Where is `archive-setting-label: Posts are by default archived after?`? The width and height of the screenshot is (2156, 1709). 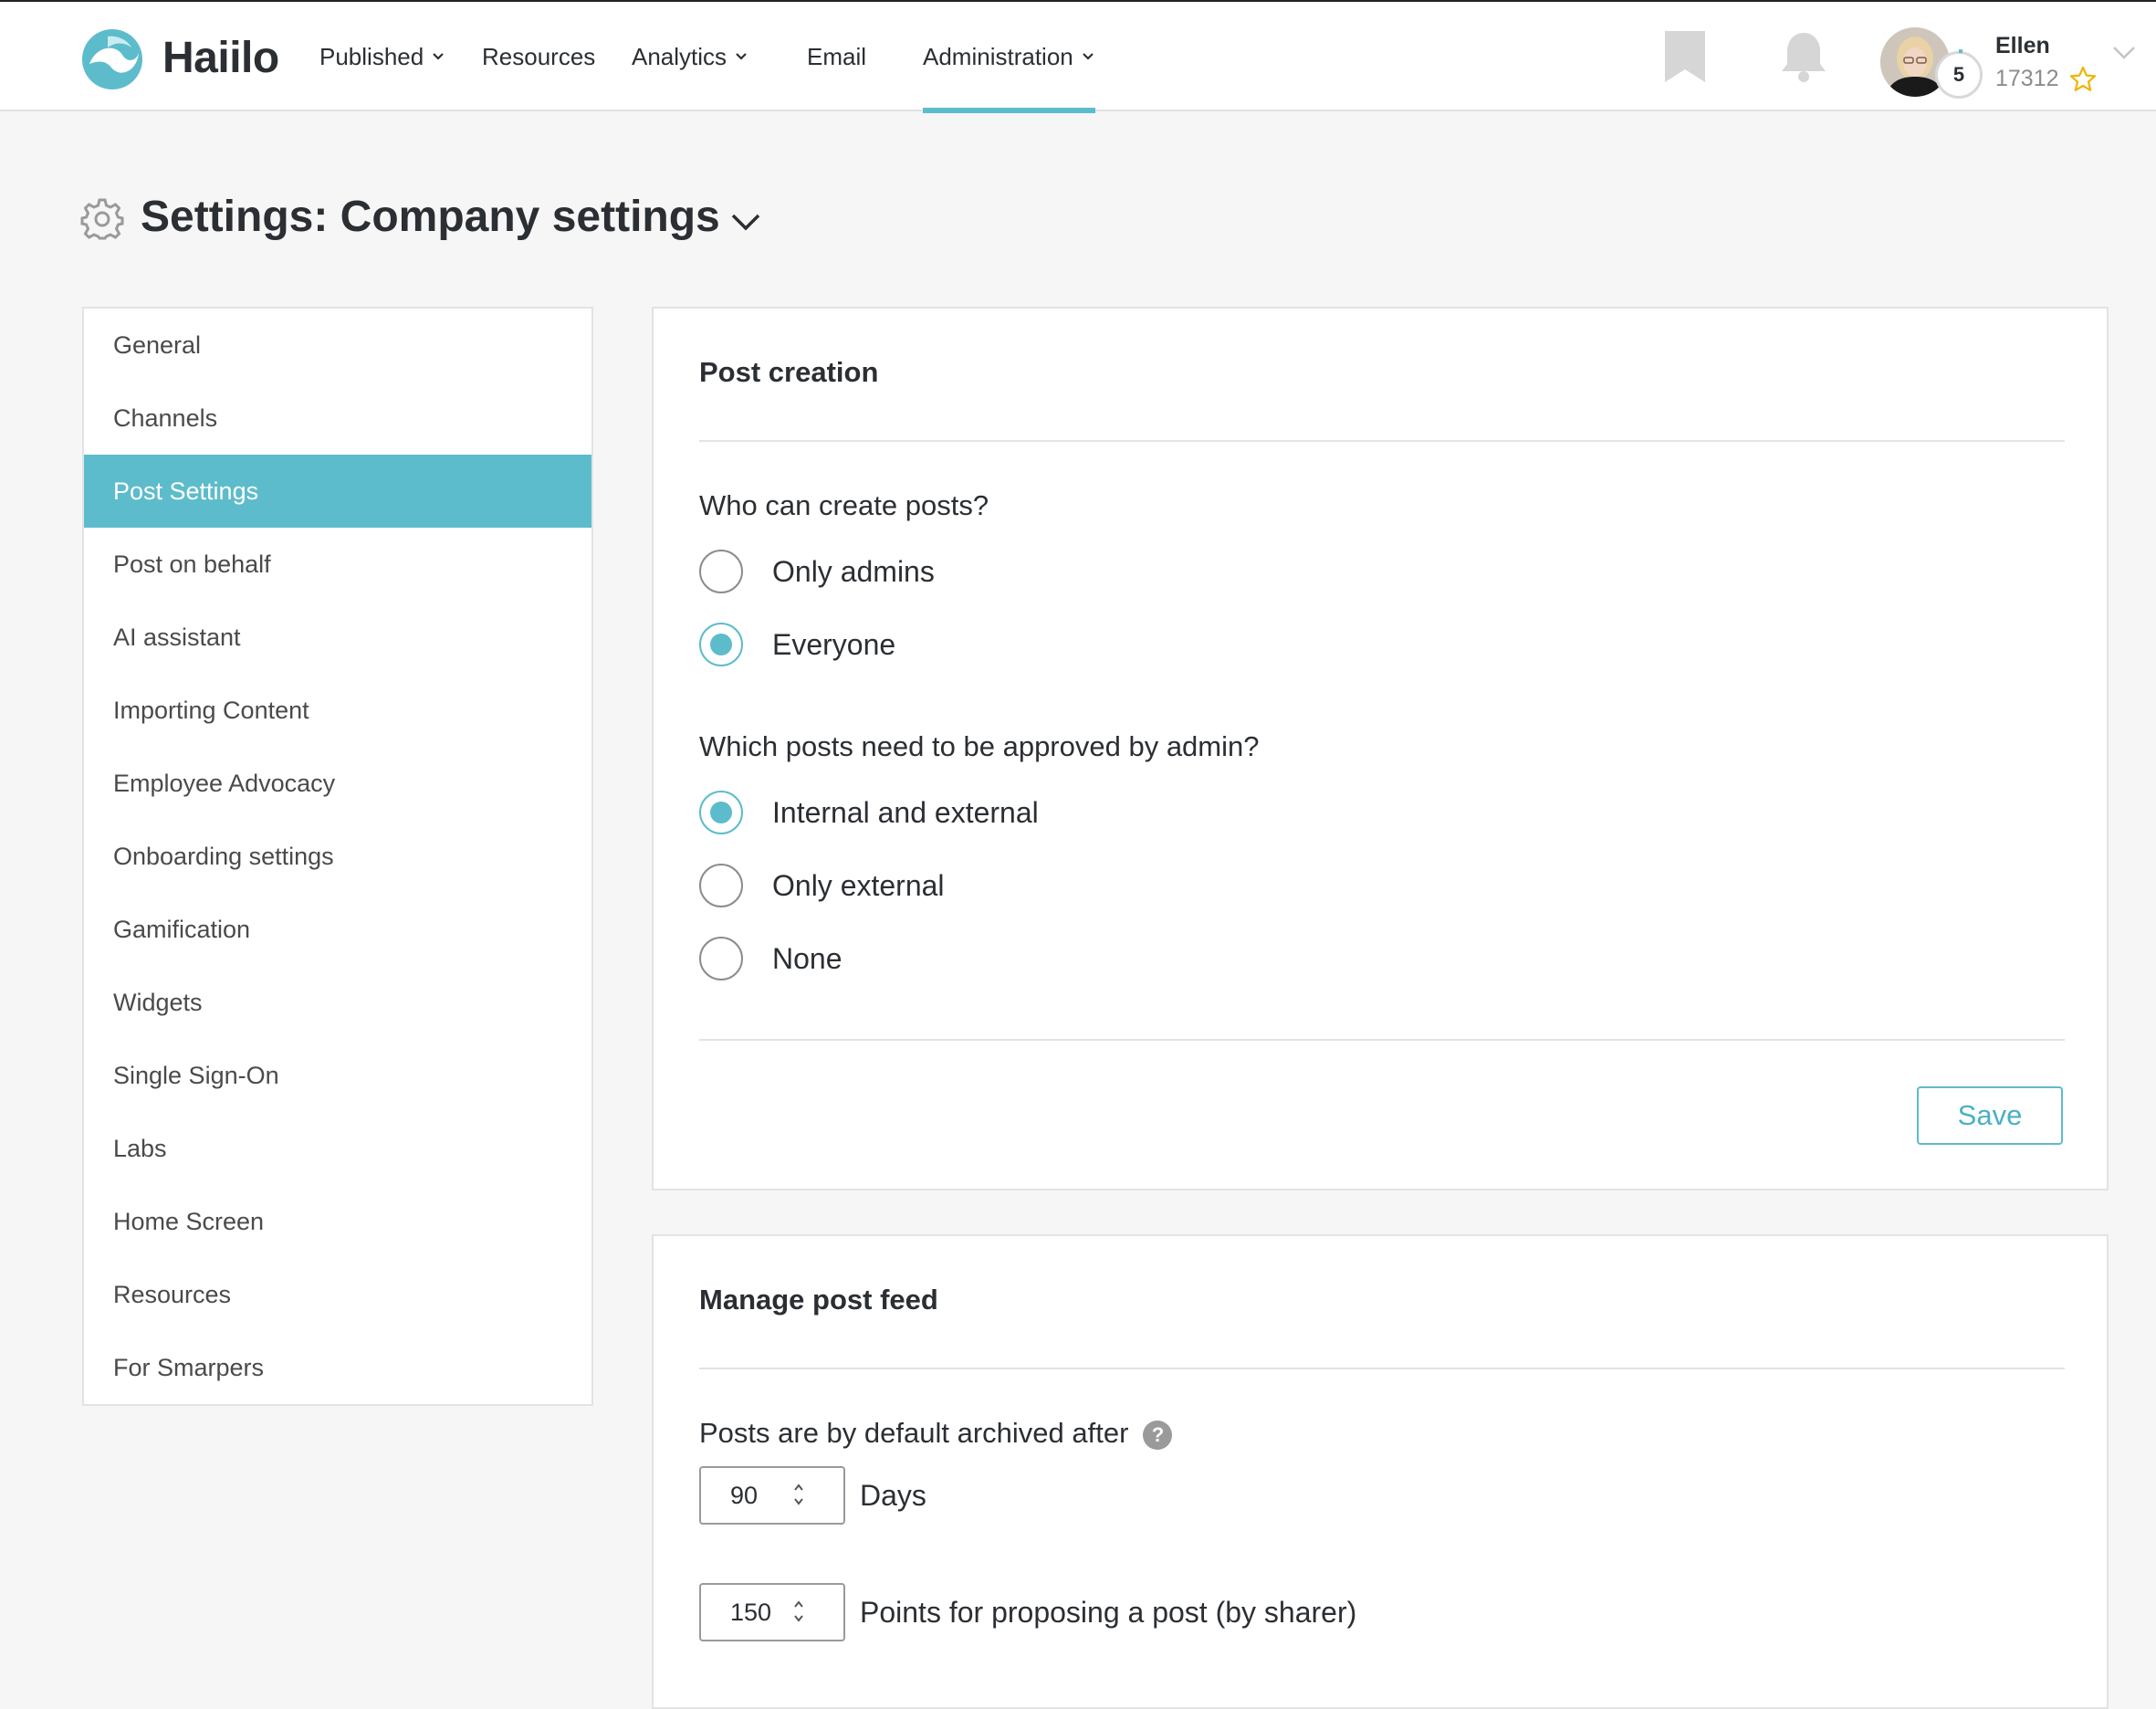 archive-setting-label: Posts are by default archived after? is located at coordinates (936, 1433).